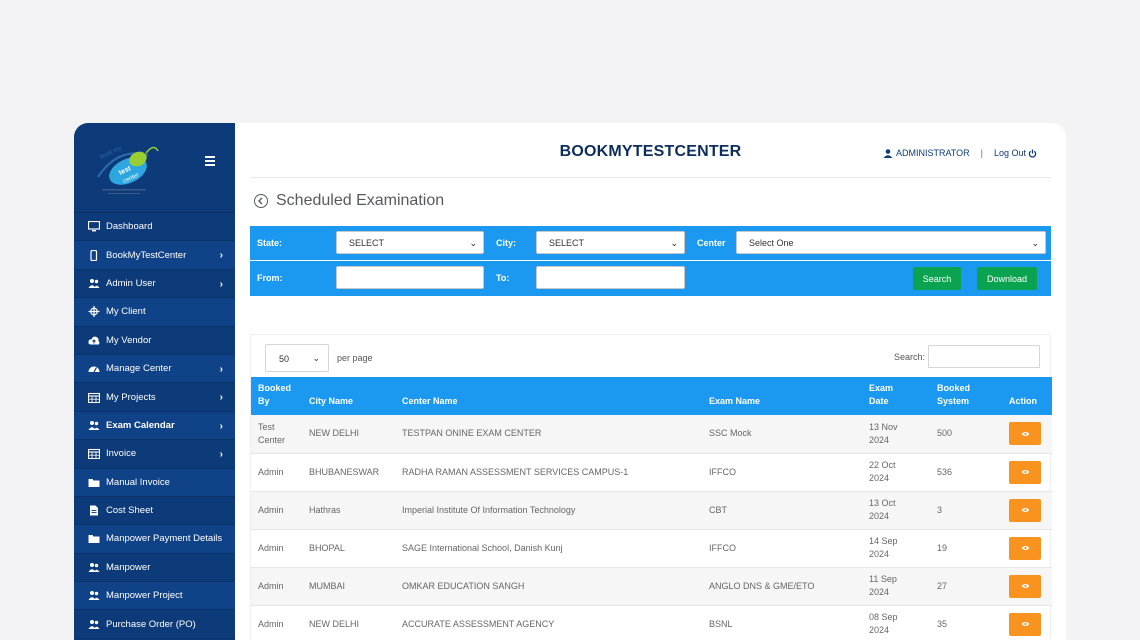 This screenshot has width=1140, height=640. I want to click on per-page-label: per page, so click(355, 358).